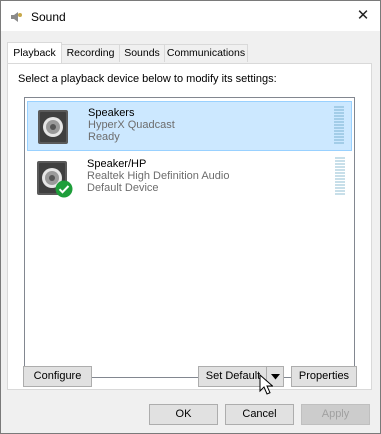 This screenshot has width=381, height=434. What do you see at coordinates (324, 376) in the screenshot?
I see `properties-button: Properties` at bounding box center [324, 376].